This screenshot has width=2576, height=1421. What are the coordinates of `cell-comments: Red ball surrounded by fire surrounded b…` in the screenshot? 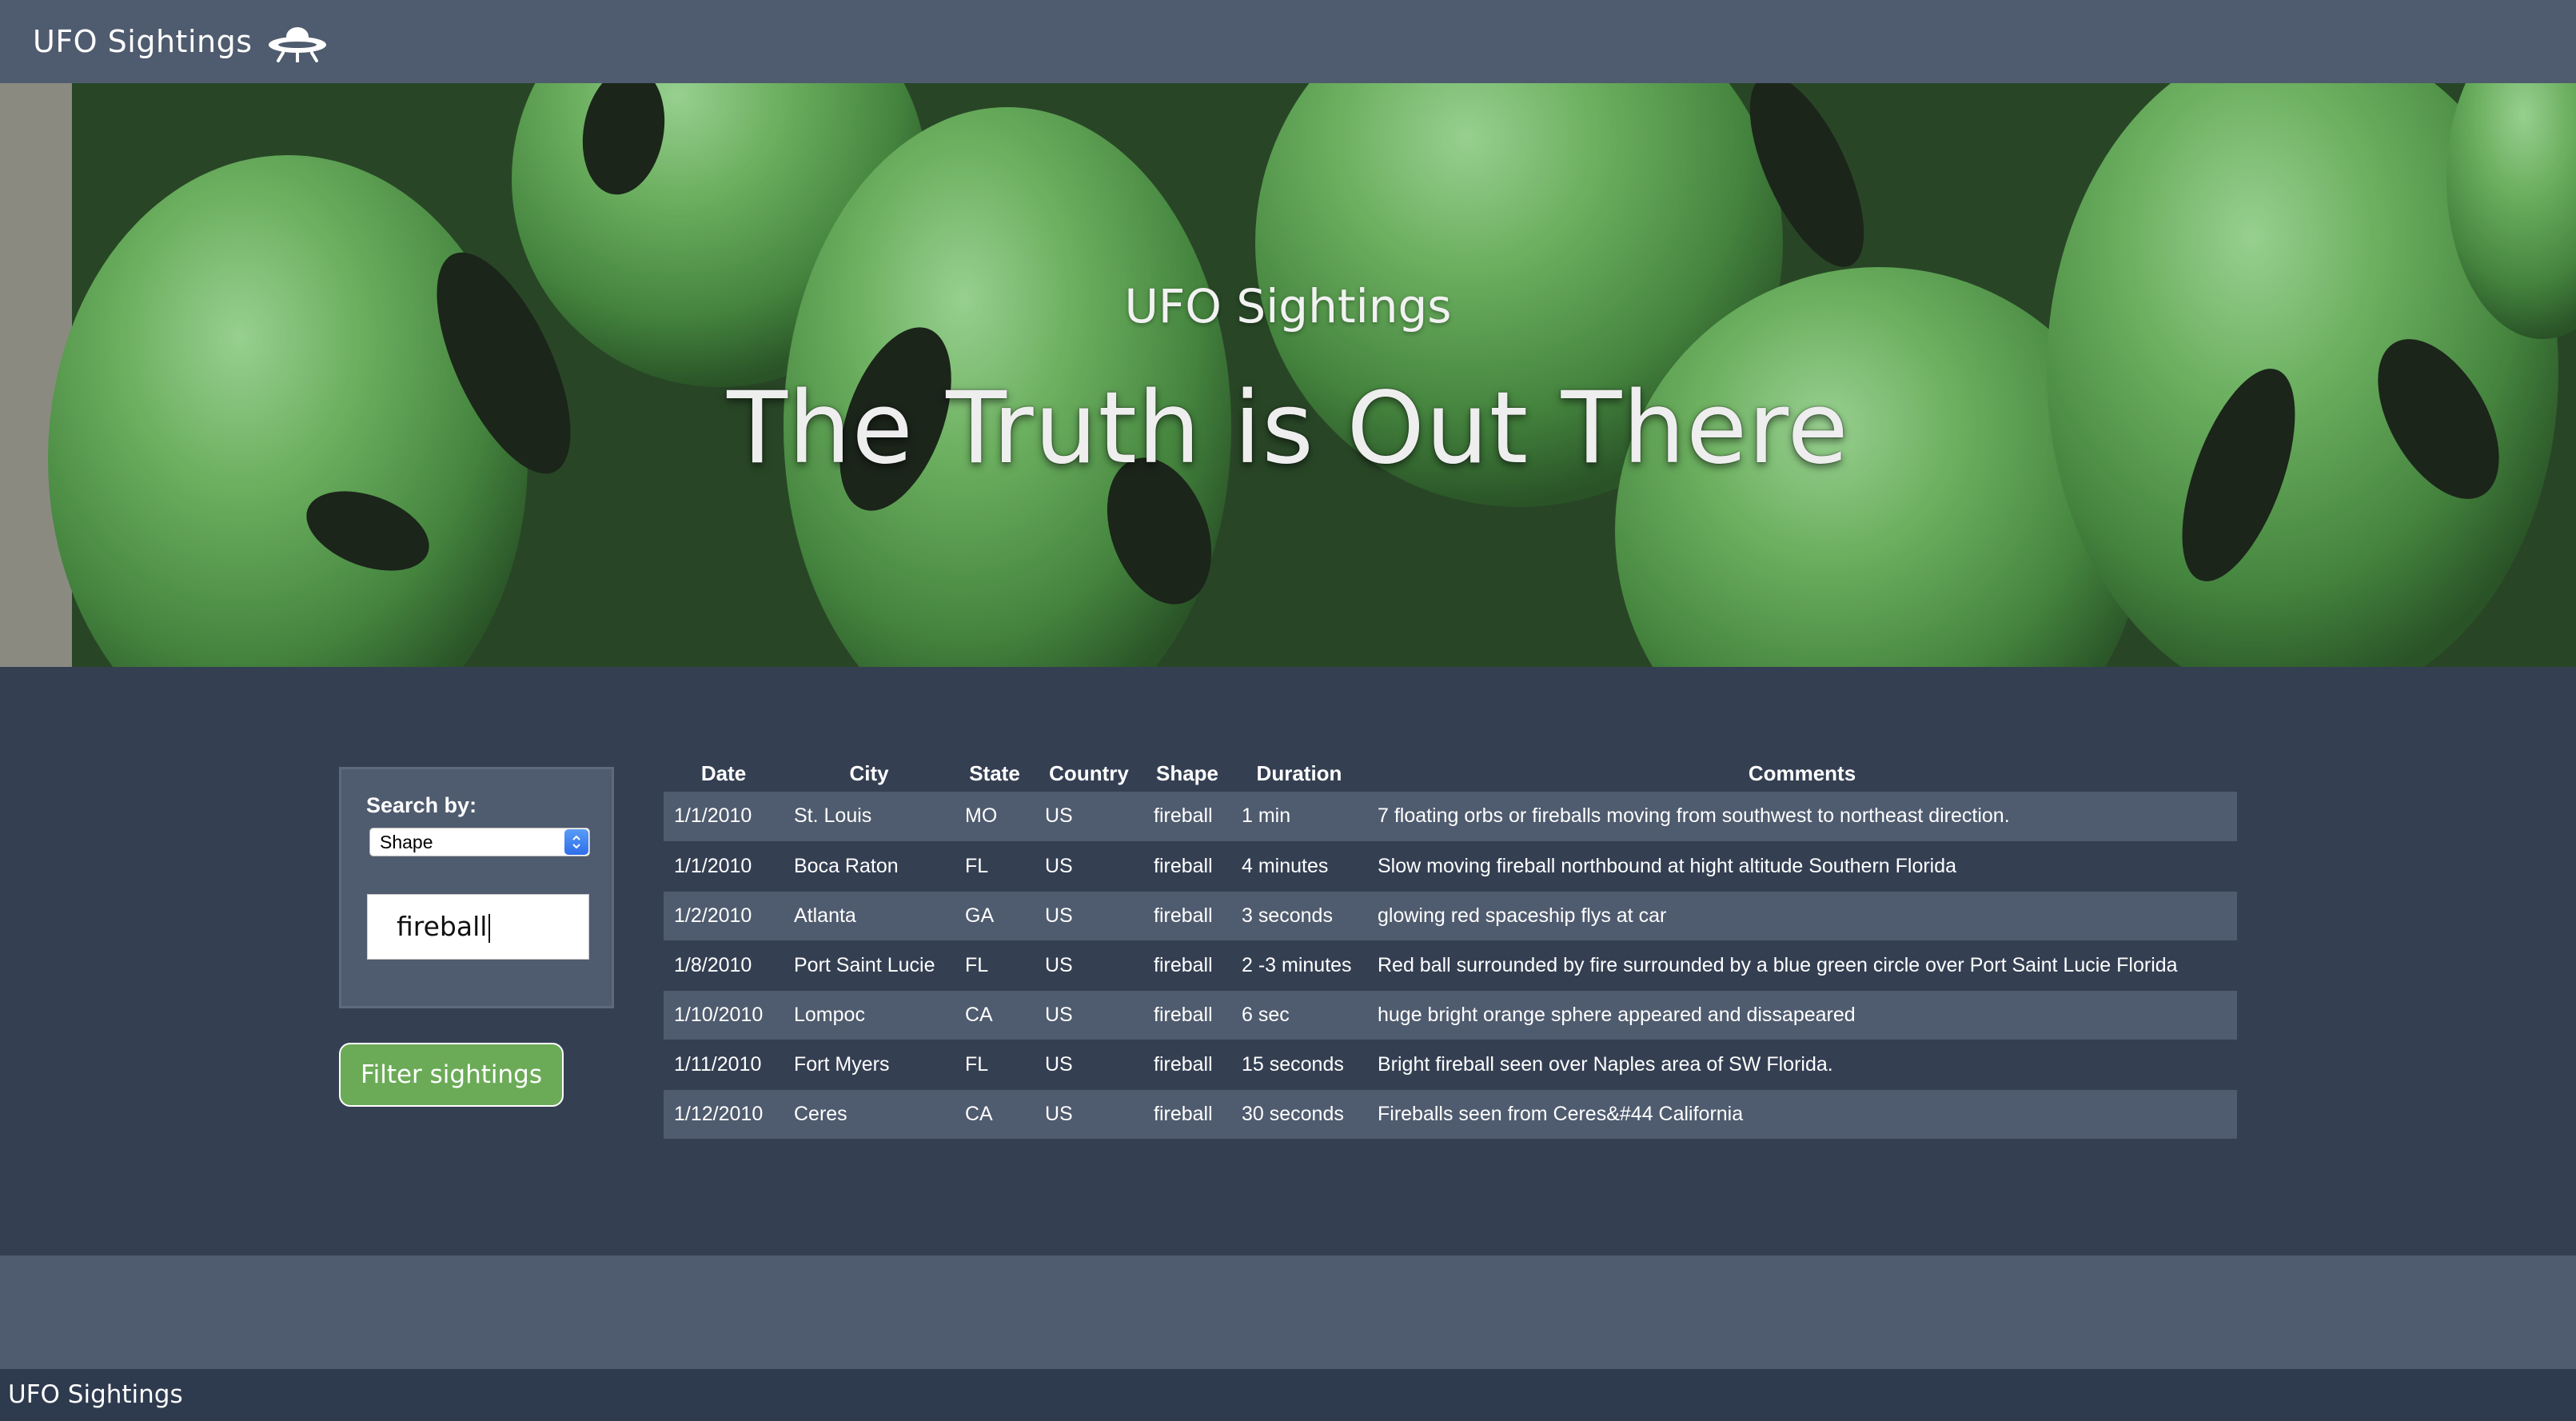 It's located at (1802, 965).